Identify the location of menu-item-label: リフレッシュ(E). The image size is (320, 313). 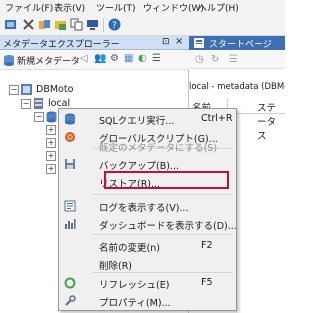
(134, 285).